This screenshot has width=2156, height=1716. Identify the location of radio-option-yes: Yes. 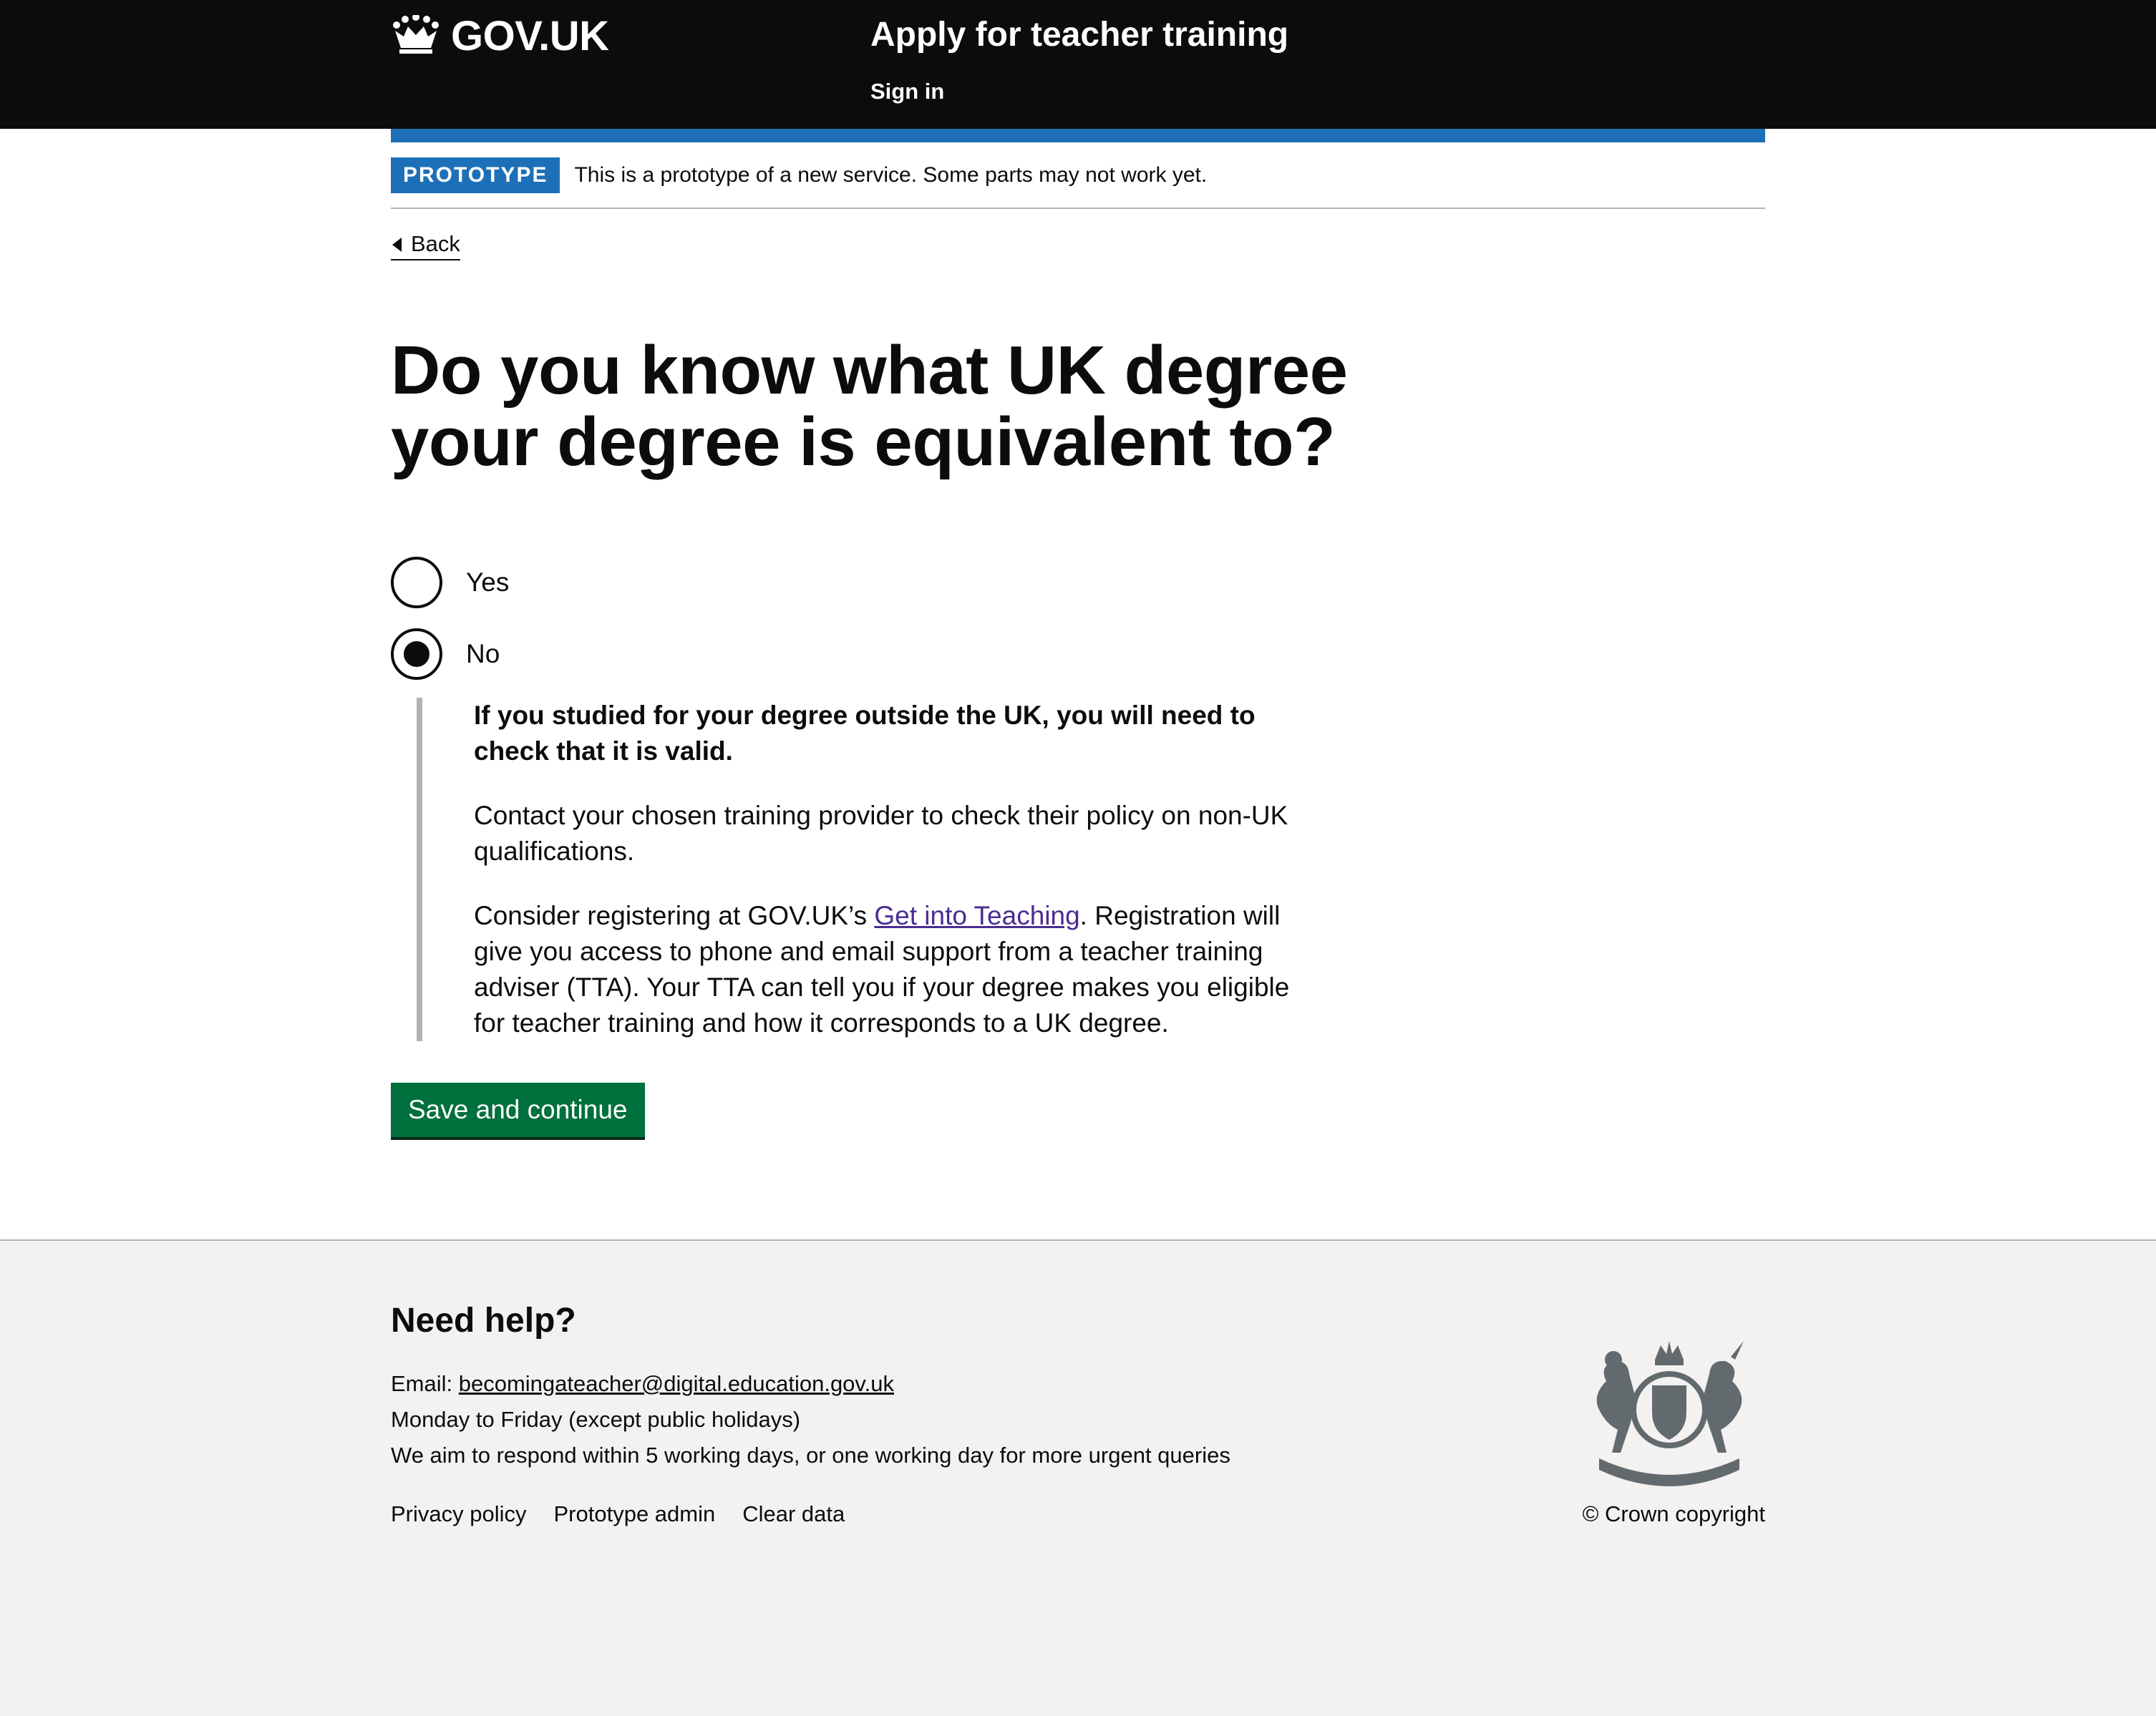
(450, 582).